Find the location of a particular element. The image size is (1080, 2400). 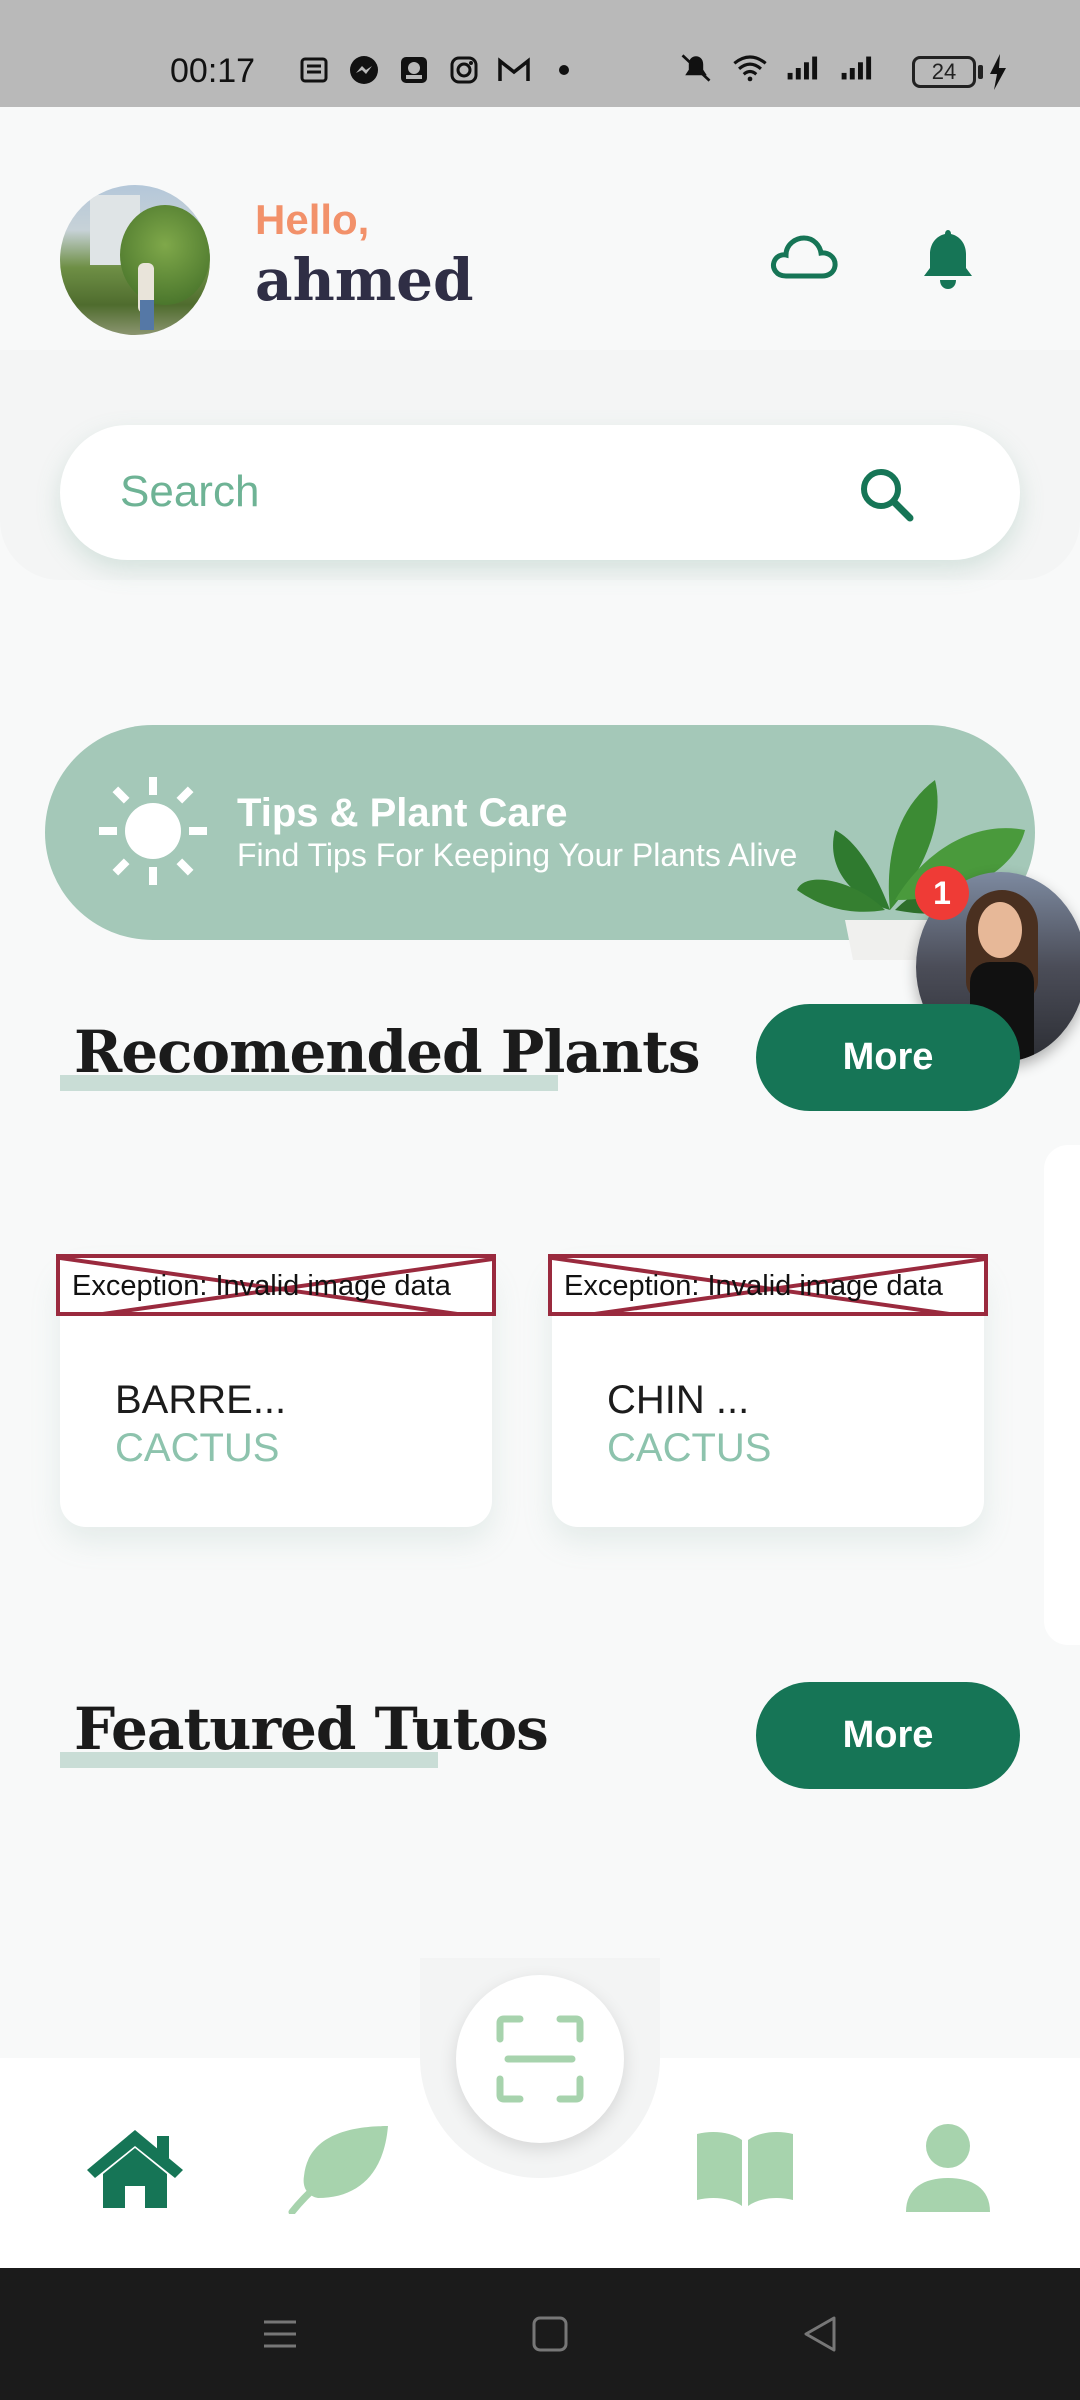

status-bar: 00:17 24 is located at coordinates (540, 53).